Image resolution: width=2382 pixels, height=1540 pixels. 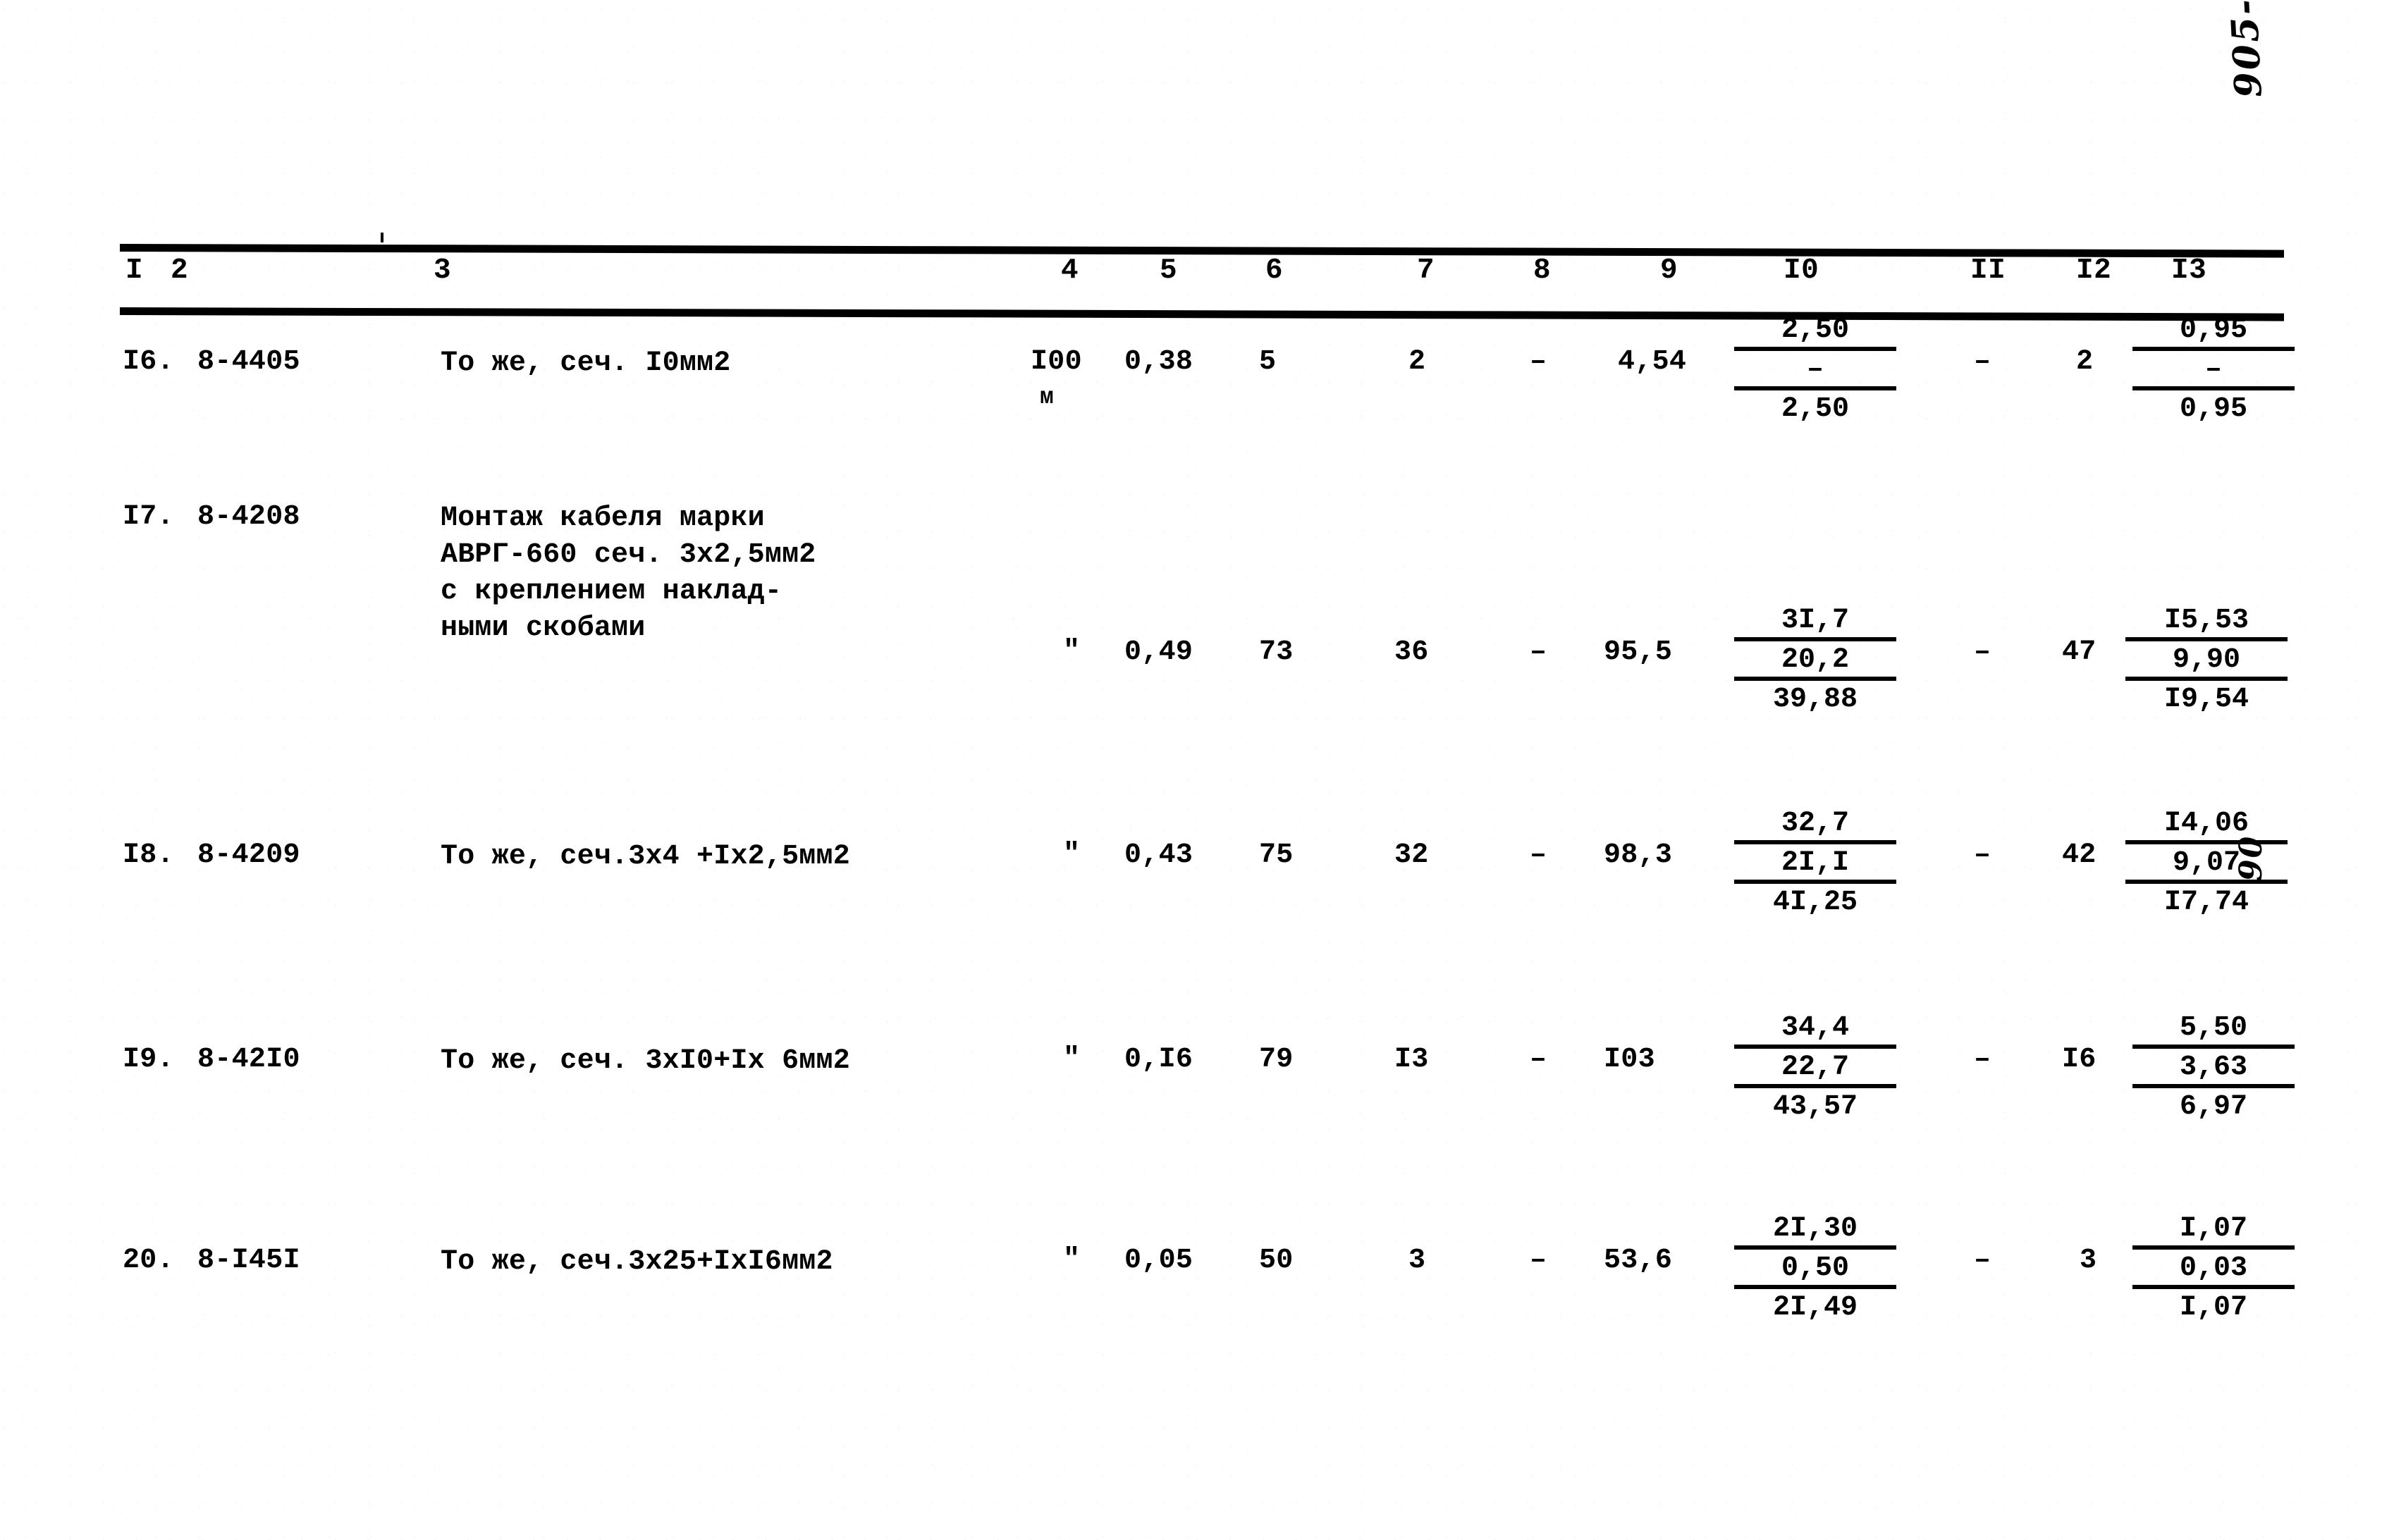 What do you see at coordinates (148, 362) in the screenshot?
I see `row-number: I6.` at bounding box center [148, 362].